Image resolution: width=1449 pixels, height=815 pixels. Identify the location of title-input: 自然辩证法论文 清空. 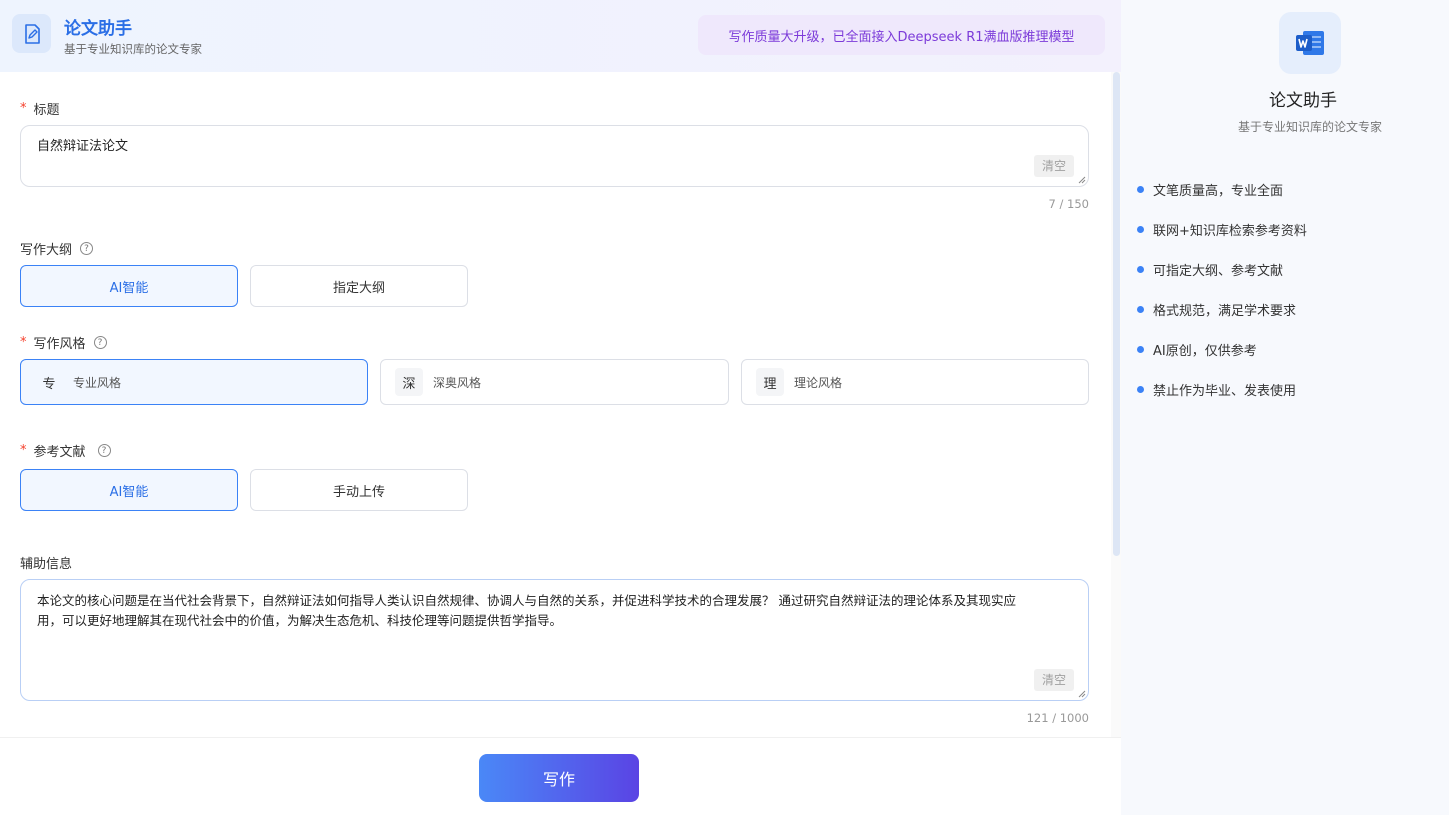
(554, 156).